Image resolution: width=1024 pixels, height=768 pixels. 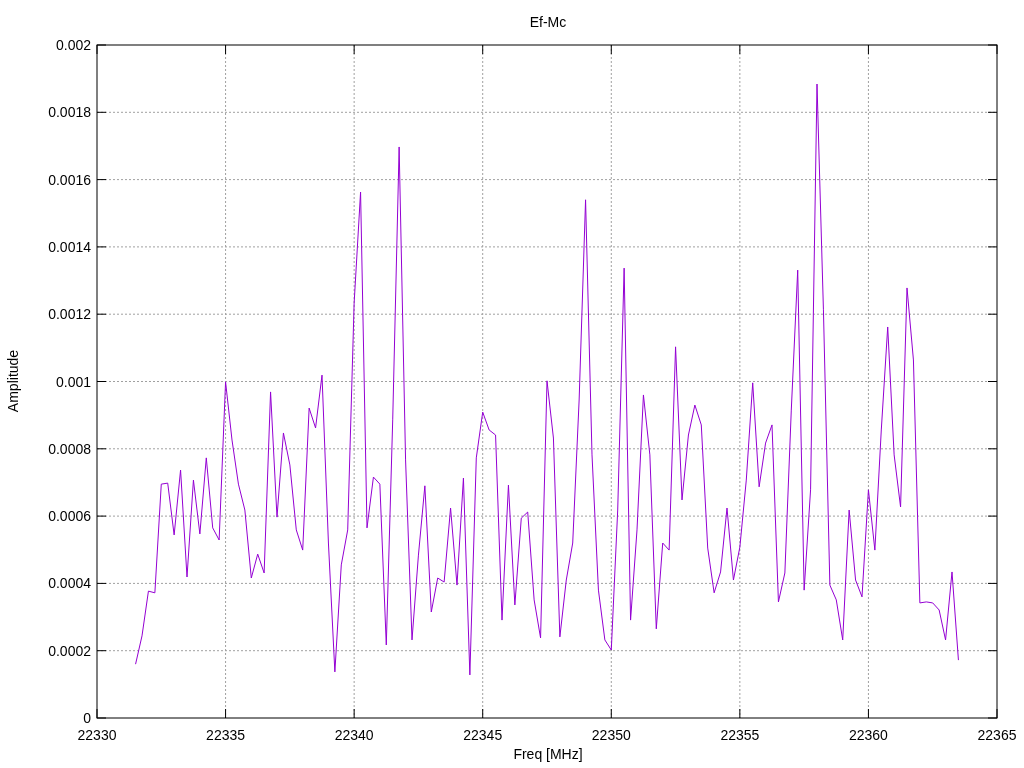 What do you see at coordinates (97, 735) in the screenshot?
I see `tick-label: 22330` at bounding box center [97, 735].